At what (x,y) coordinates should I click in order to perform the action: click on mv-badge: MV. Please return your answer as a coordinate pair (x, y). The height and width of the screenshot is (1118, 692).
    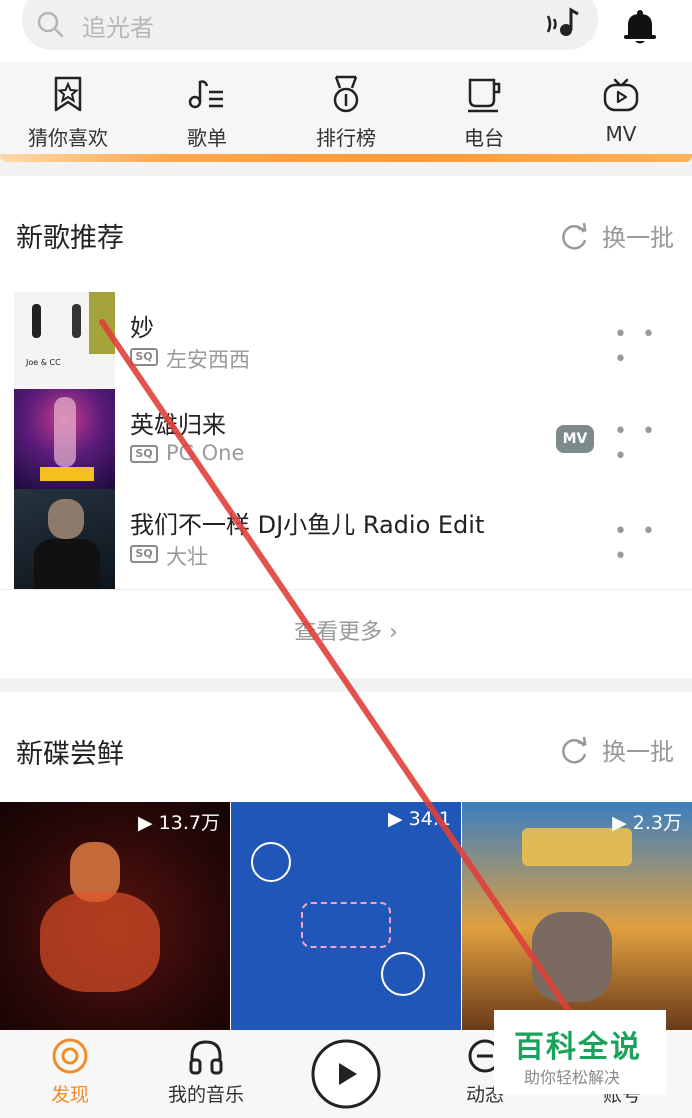
    Looking at the image, I should click on (575, 439).